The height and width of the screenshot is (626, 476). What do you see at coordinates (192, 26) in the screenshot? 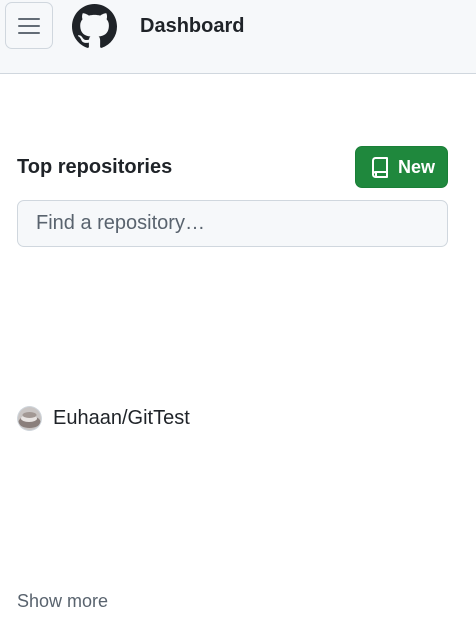
I see `page-title: Dashboard` at bounding box center [192, 26].